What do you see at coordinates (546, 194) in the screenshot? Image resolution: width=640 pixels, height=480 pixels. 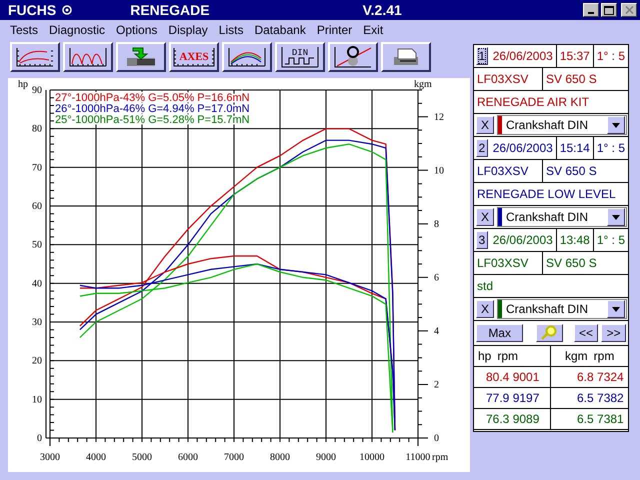 I see `run-name: RENEGADE LOW LEVEL` at bounding box center [546, 194].